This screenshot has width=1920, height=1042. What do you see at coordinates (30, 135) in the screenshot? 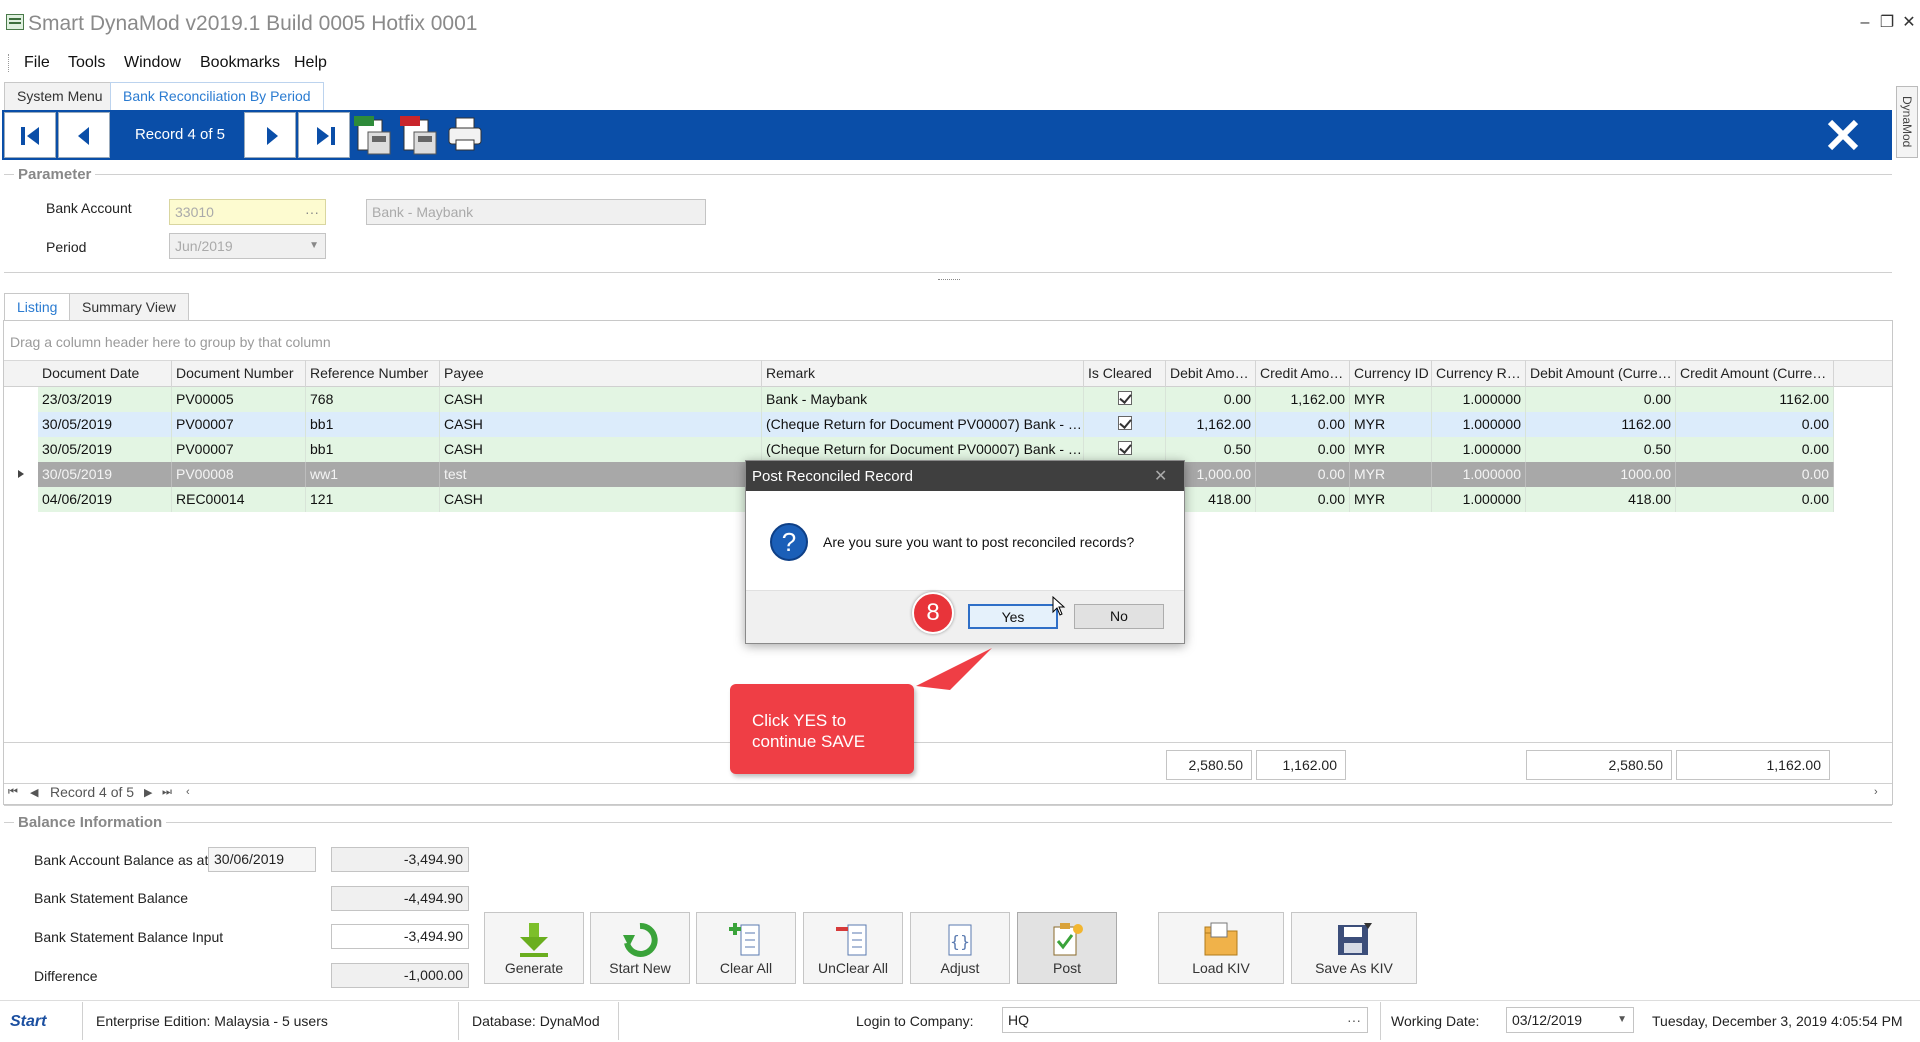
I see `first-record-button` at bounding box center [30, 135].